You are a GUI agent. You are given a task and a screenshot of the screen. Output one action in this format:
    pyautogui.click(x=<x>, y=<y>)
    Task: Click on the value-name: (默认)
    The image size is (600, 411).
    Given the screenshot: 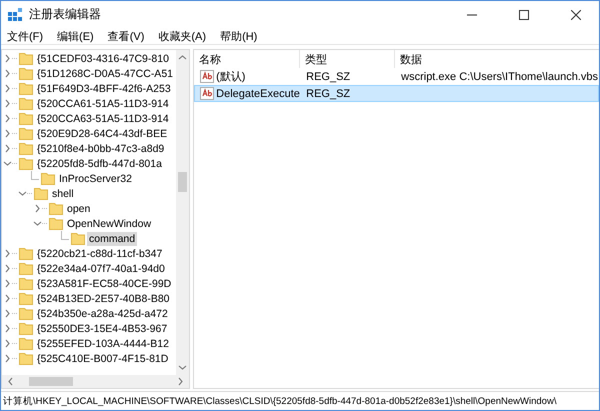 What is the action you would take?
    pyautogui.click(x=231, y=77)
    